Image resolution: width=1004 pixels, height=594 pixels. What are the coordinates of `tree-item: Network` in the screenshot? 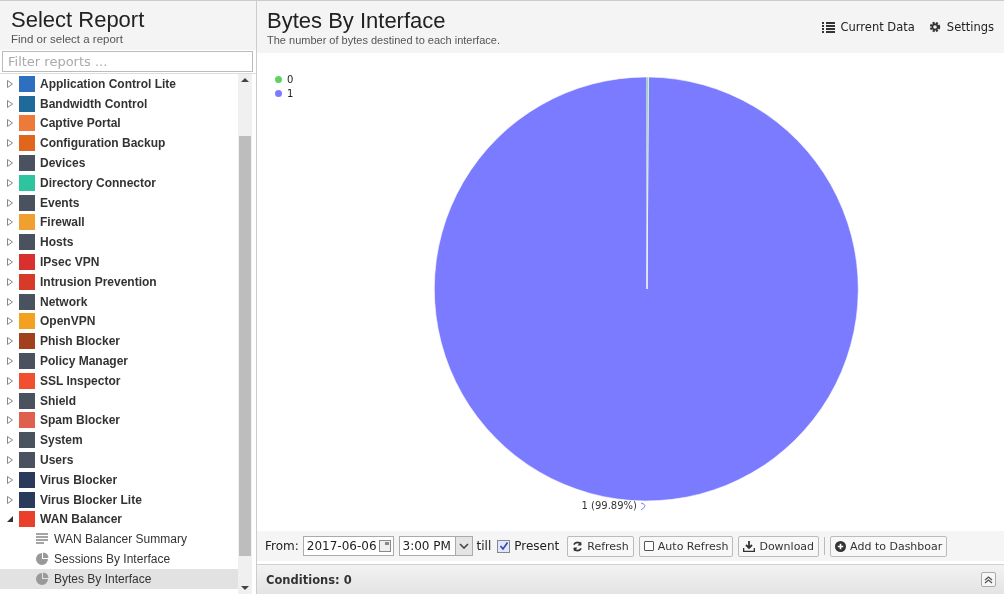 It's located at (64, 301).